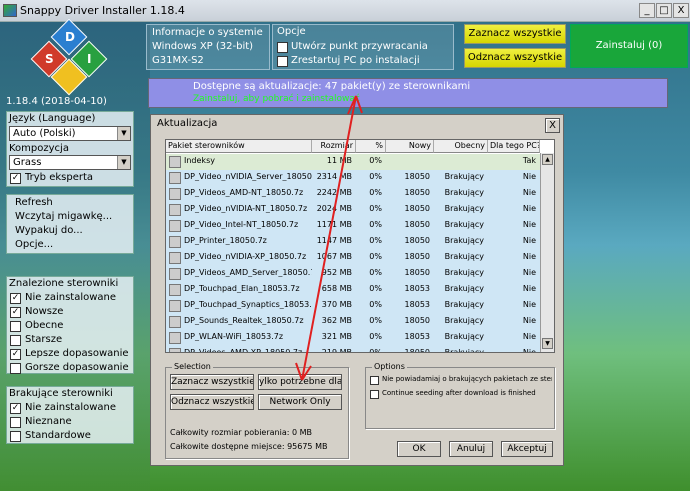 The image size is (690, 491). Describe the element at coordinates (329, 238) in the screenshot. I see `annotation-arrow` at that location.